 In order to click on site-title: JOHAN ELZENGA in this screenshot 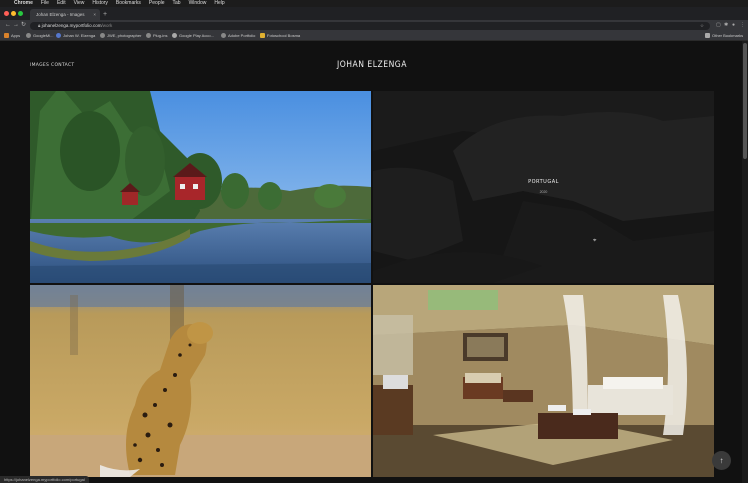, I will do `click(372, 65)`.